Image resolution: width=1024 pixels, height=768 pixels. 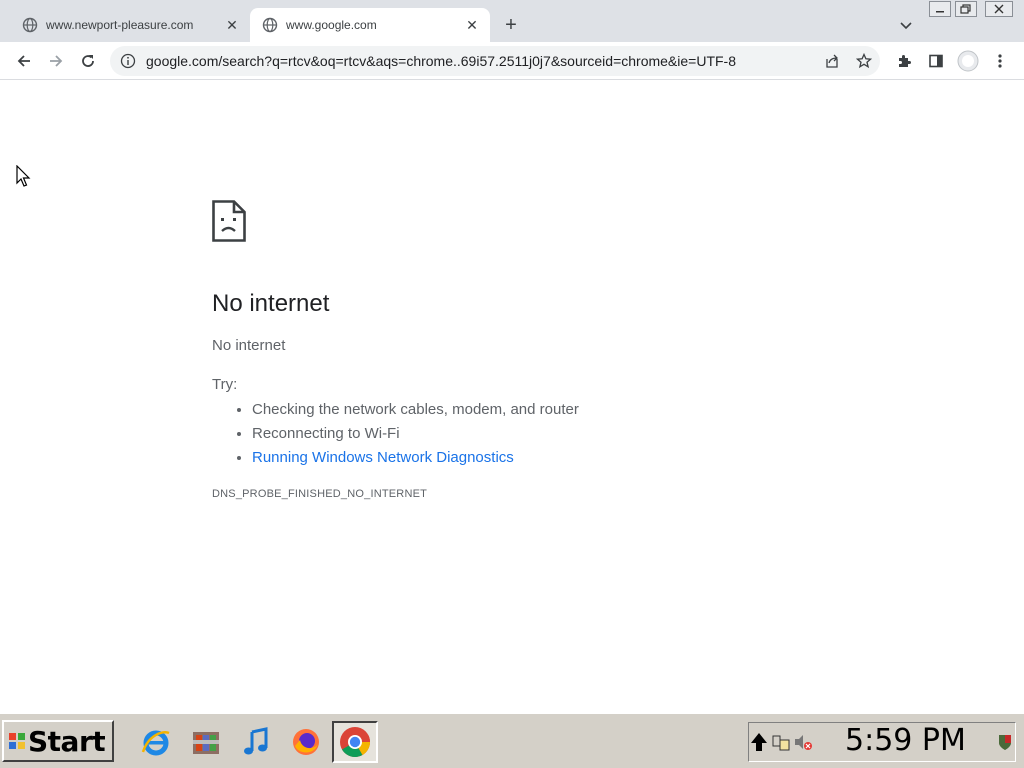 I want to click on chrome-icon, so click(x=355, y=742).